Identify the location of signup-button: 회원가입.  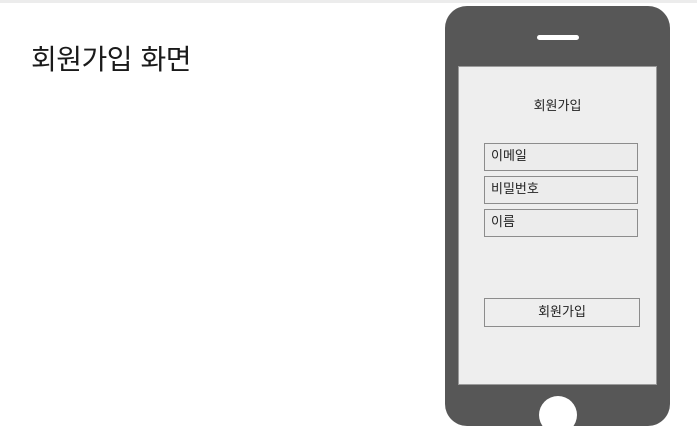
(562, 312).